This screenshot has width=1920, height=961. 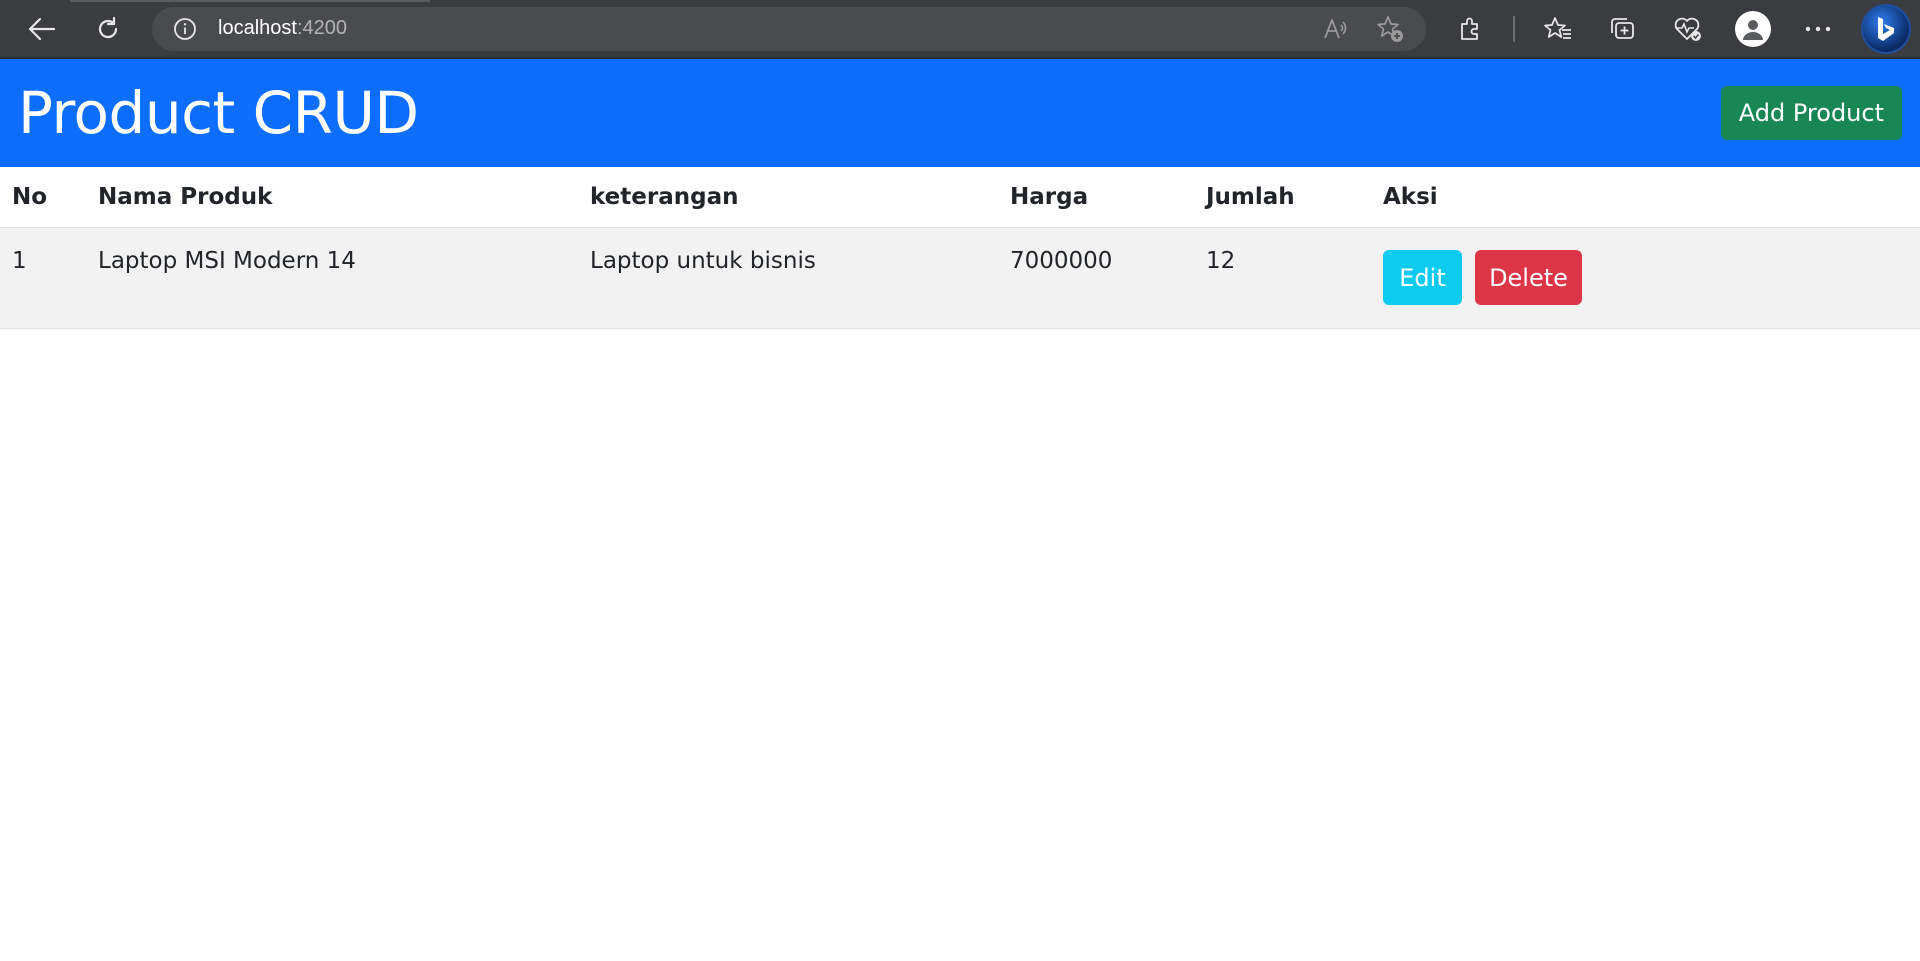 I want to click on favorites-icon, so click(x=1558, y=29).